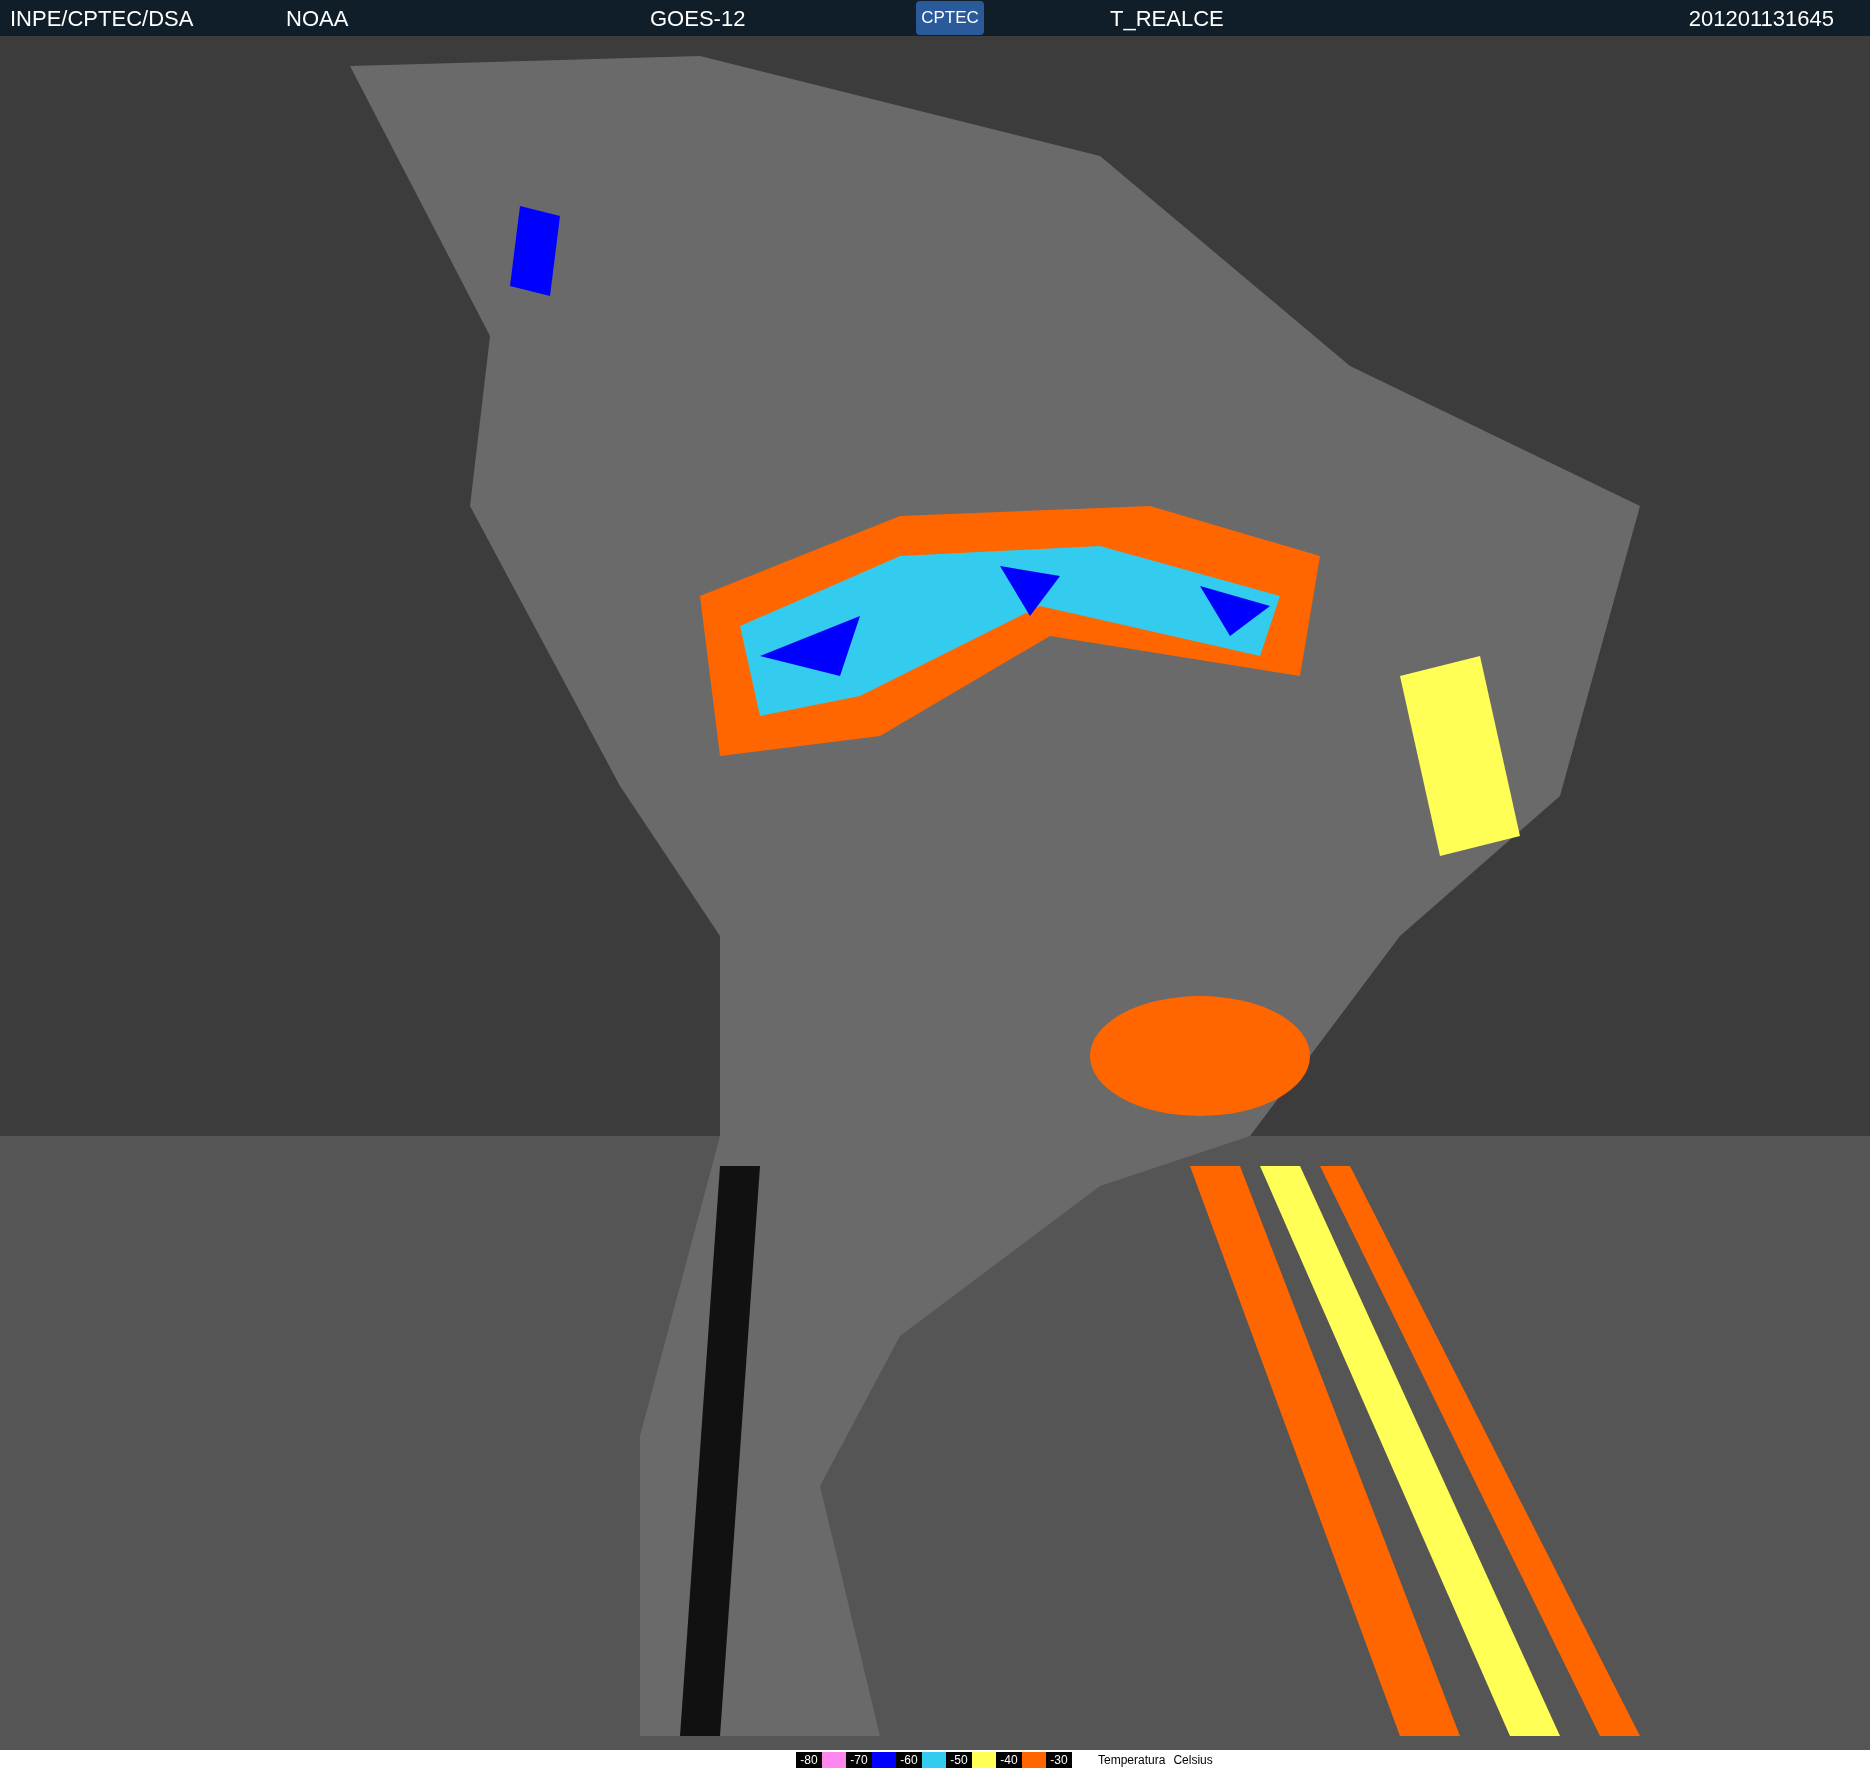  What do you see at coordinates (959, 1760) in the screenshot?
I see `legend-label: -50` at bounding box center [959, 1760].